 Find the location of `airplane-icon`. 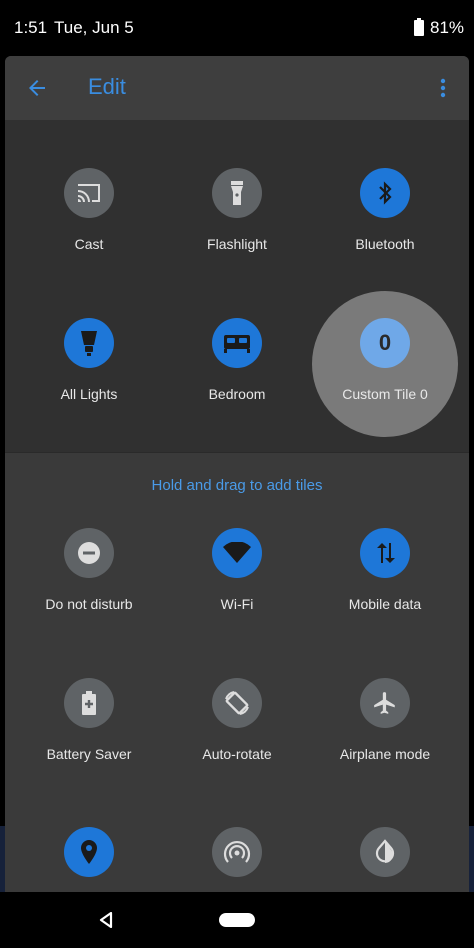

airplane-icon is located at coordinates (385, 703).